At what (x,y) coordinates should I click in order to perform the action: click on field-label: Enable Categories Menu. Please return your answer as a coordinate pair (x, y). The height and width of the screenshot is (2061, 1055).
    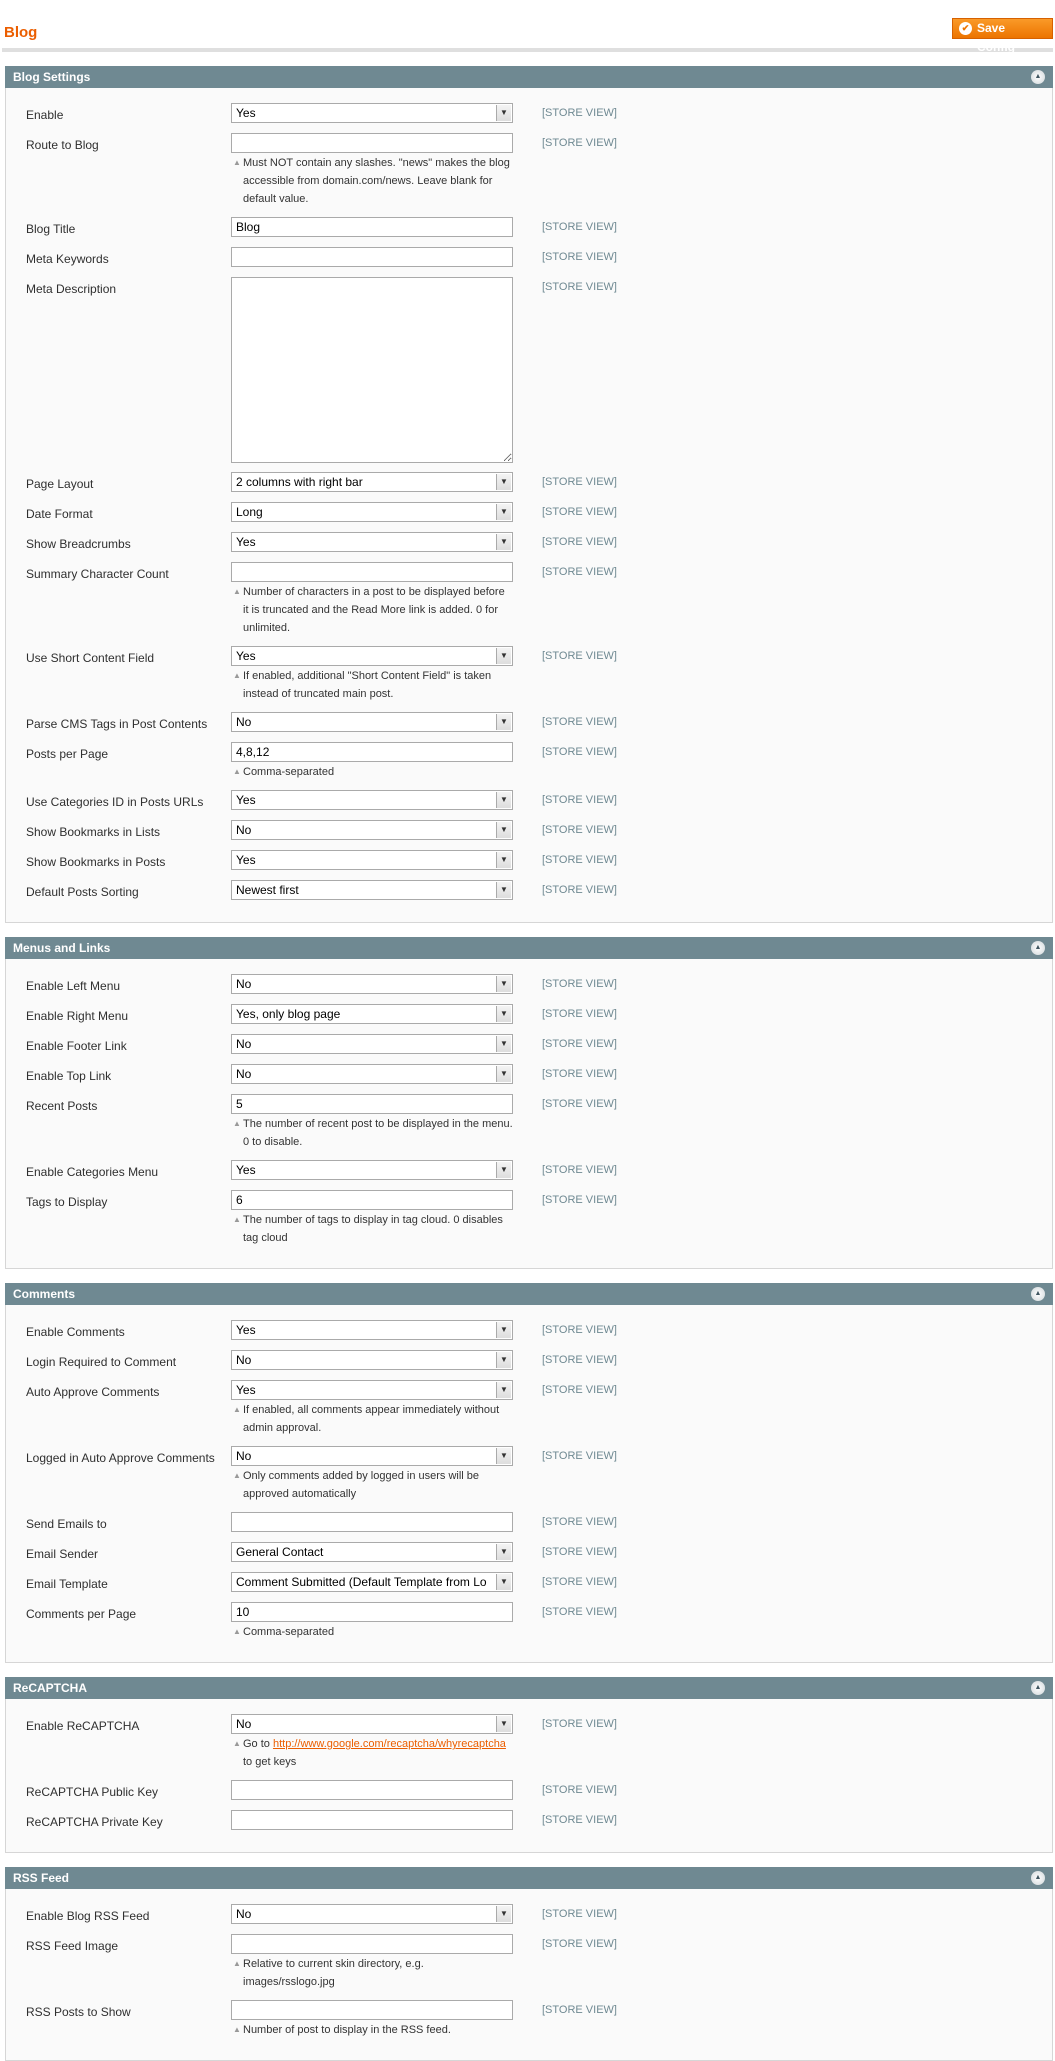
    Looking at the image, I should click on (92, 1172).